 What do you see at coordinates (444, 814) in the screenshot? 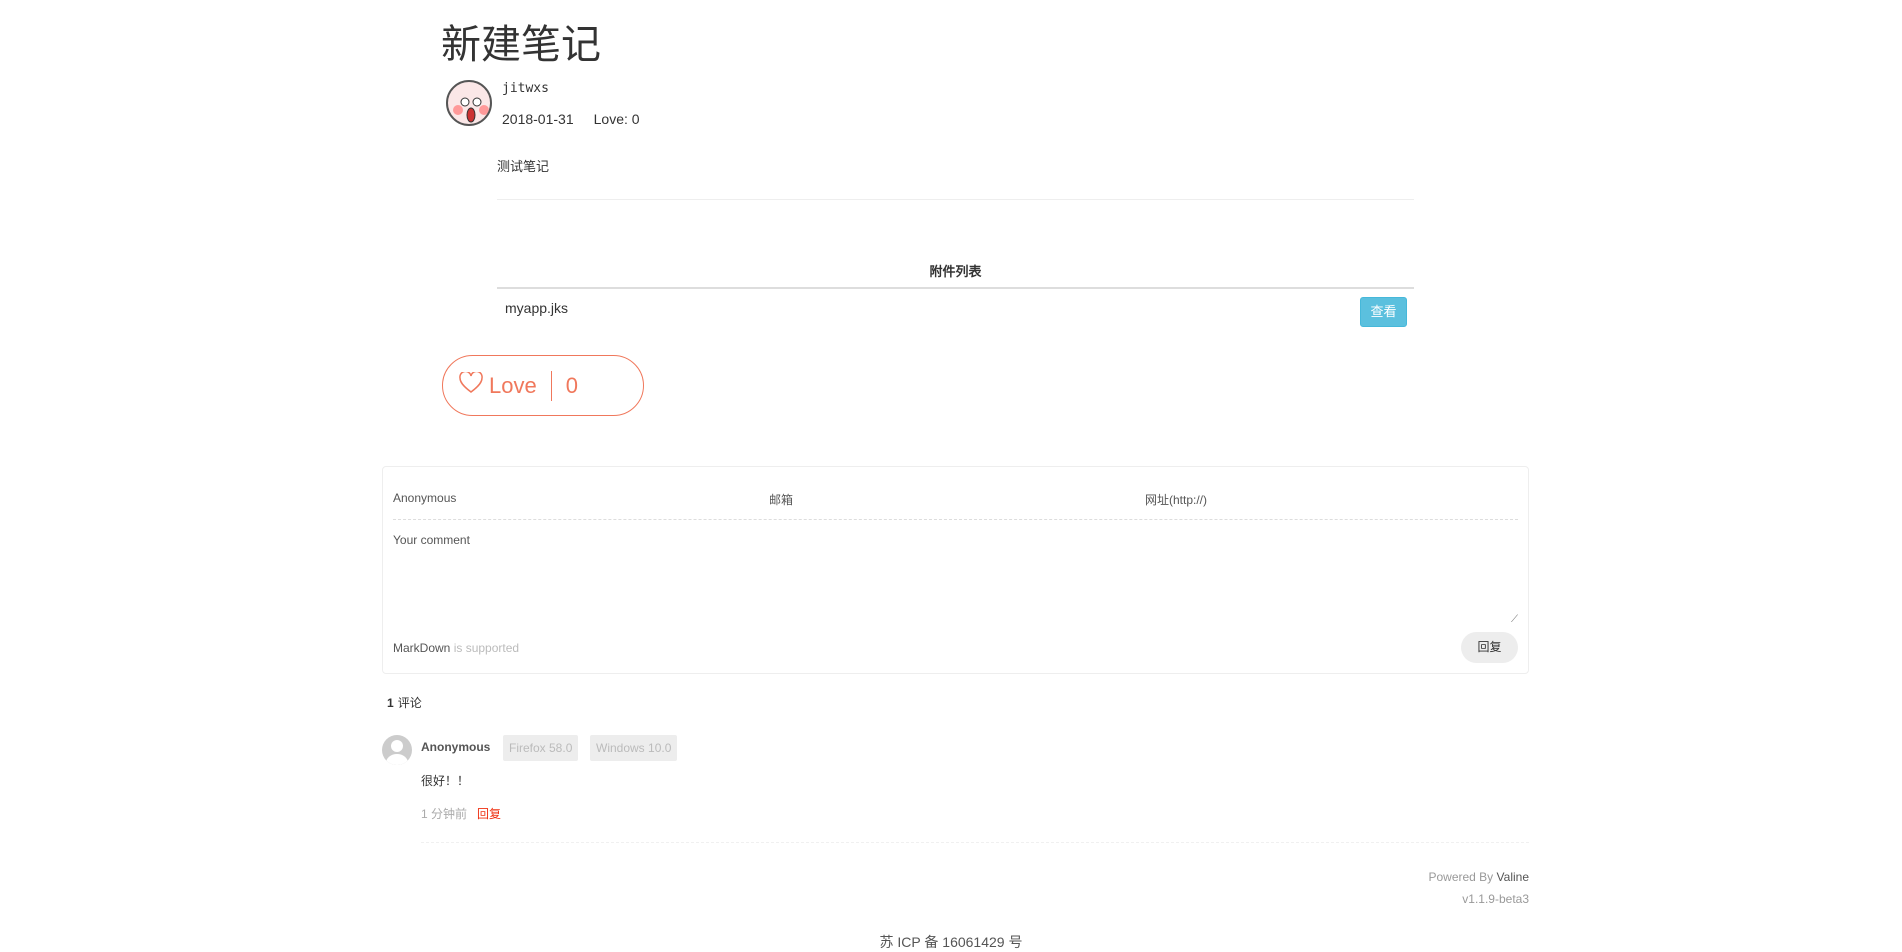
I see `comment-time: 1 分钟前` at bounding box center [444, 814].